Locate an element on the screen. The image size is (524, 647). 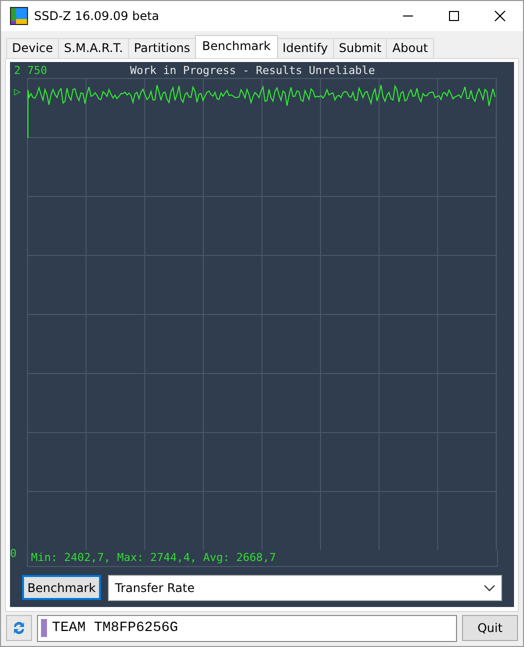
axis-label: 0 is located at coordinates (14, 554).